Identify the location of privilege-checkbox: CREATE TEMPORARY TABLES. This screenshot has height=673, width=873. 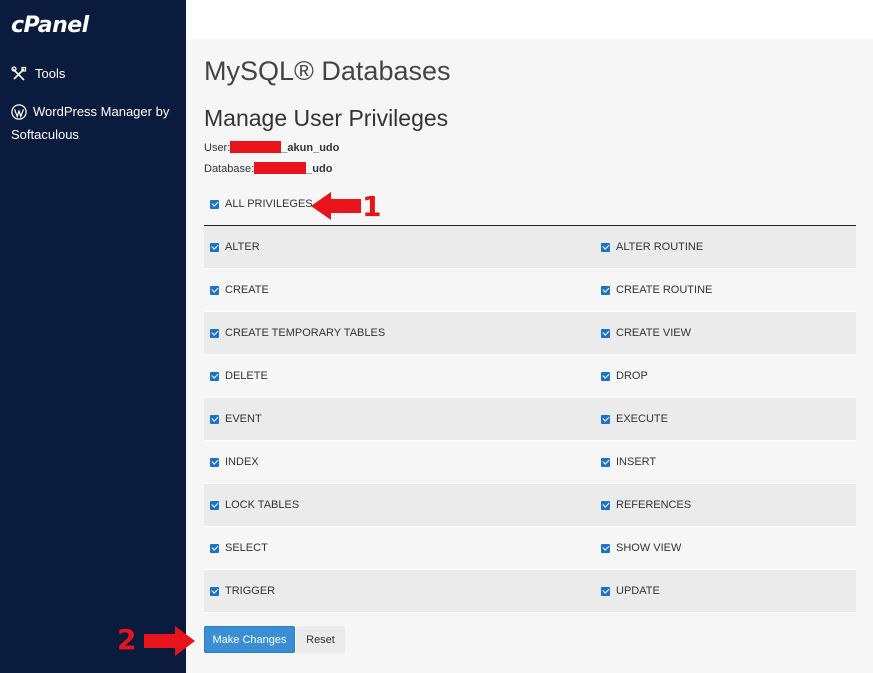
(297, 333).